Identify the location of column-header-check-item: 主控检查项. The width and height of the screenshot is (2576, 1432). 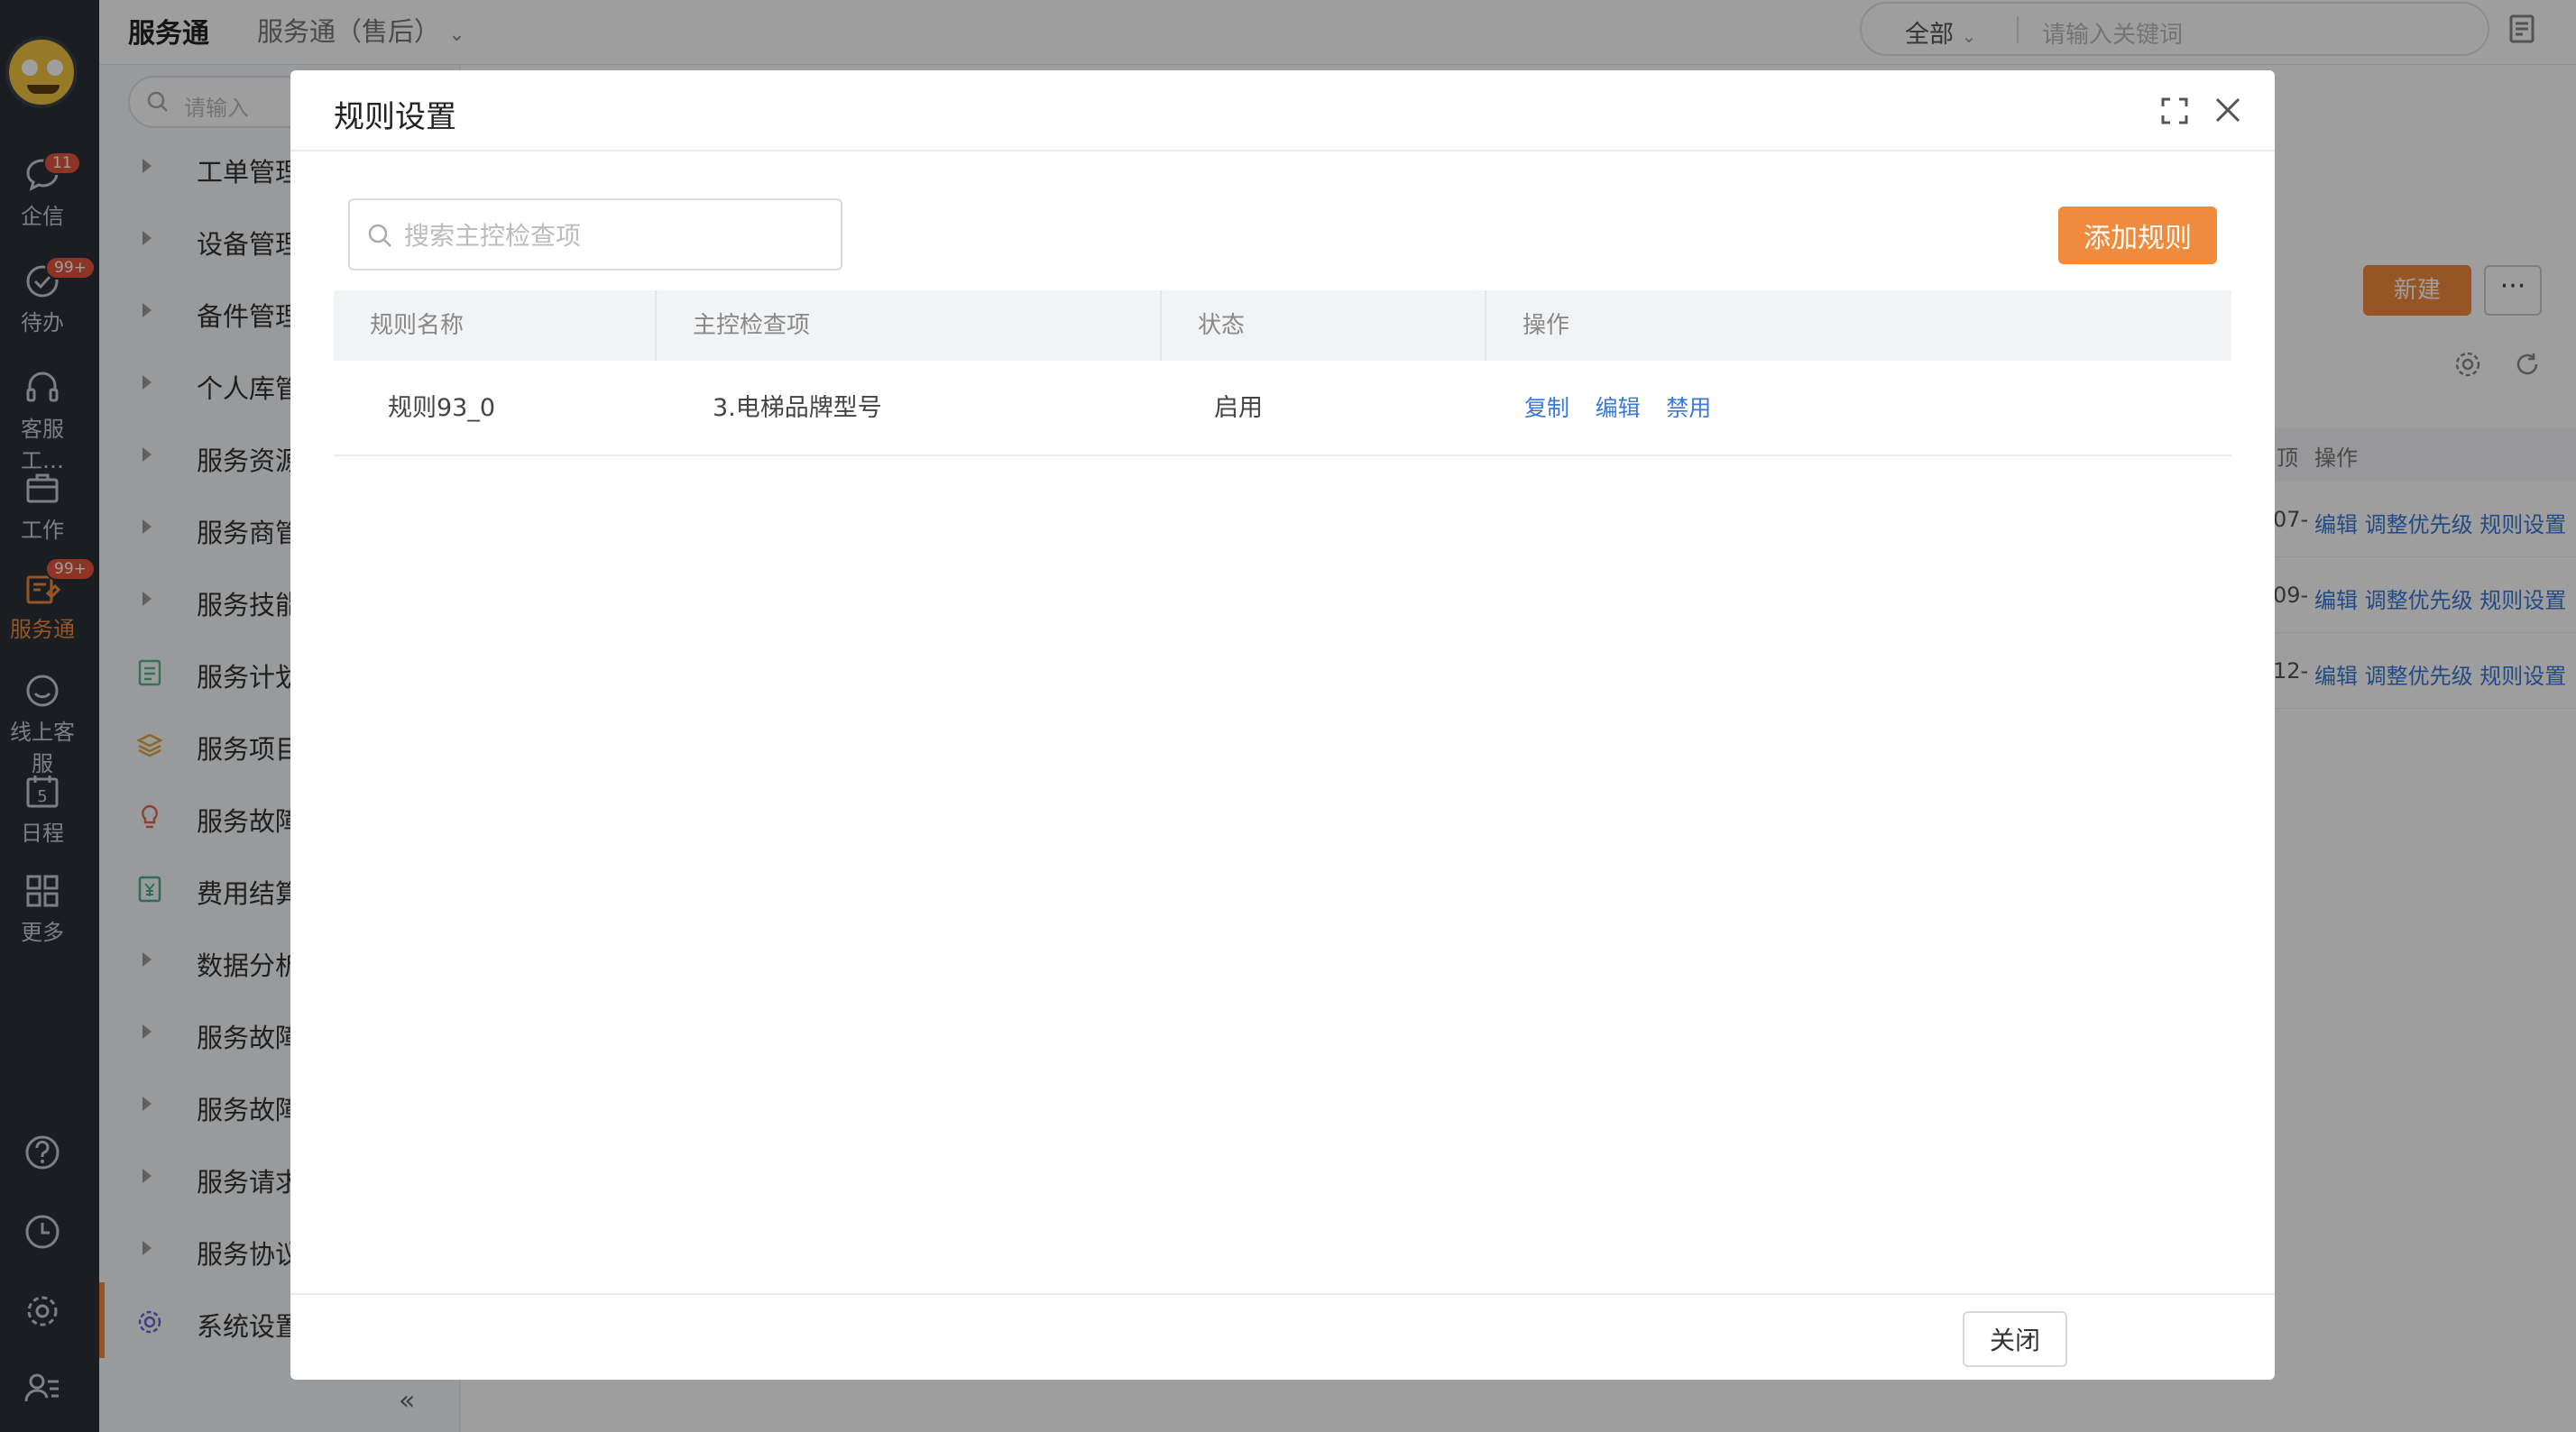
(910, 326).